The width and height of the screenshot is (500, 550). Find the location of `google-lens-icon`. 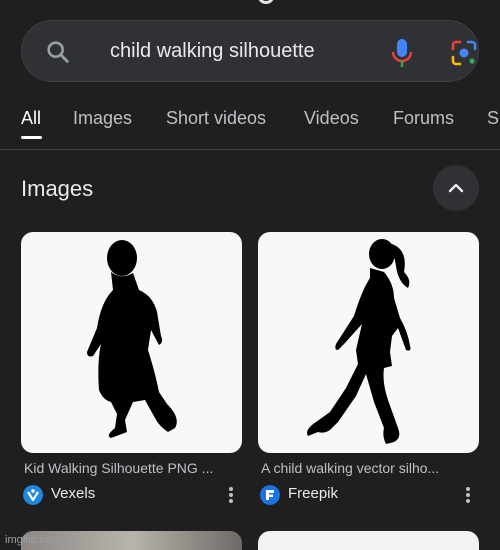

google-lens-icon is located at coordinates (464, 53).